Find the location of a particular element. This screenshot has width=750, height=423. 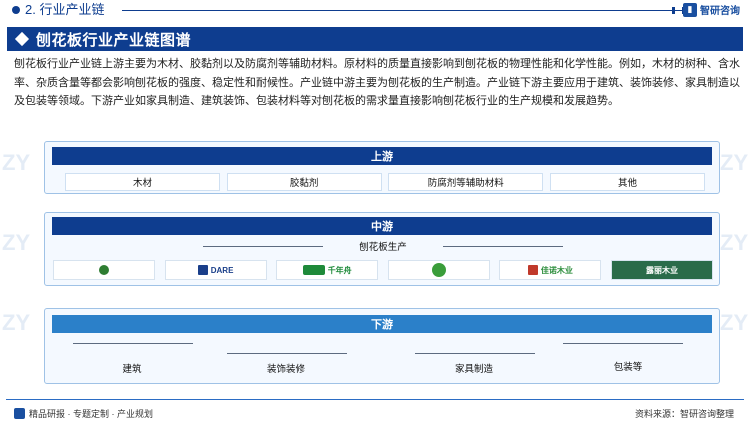

company-logo-text: 露丽木业 is located at coordinates (661, 270).